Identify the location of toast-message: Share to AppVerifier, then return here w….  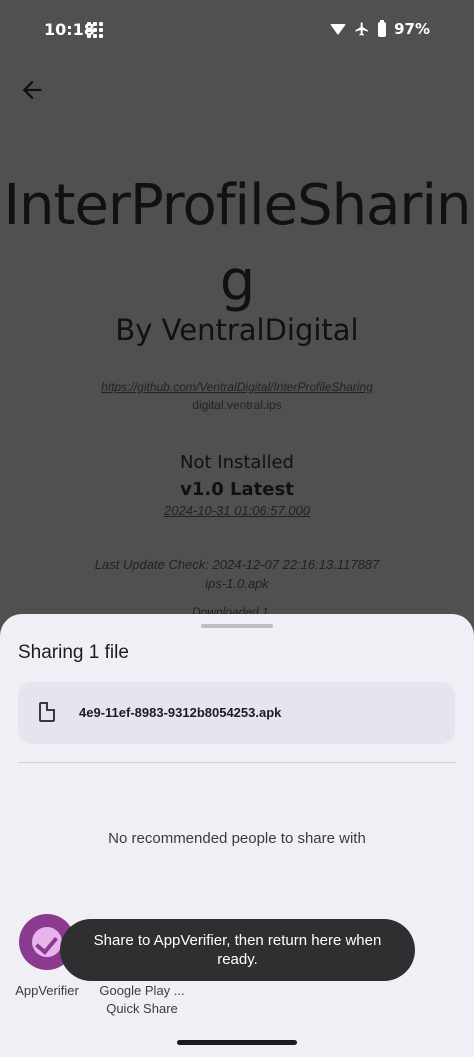
(237, 950).